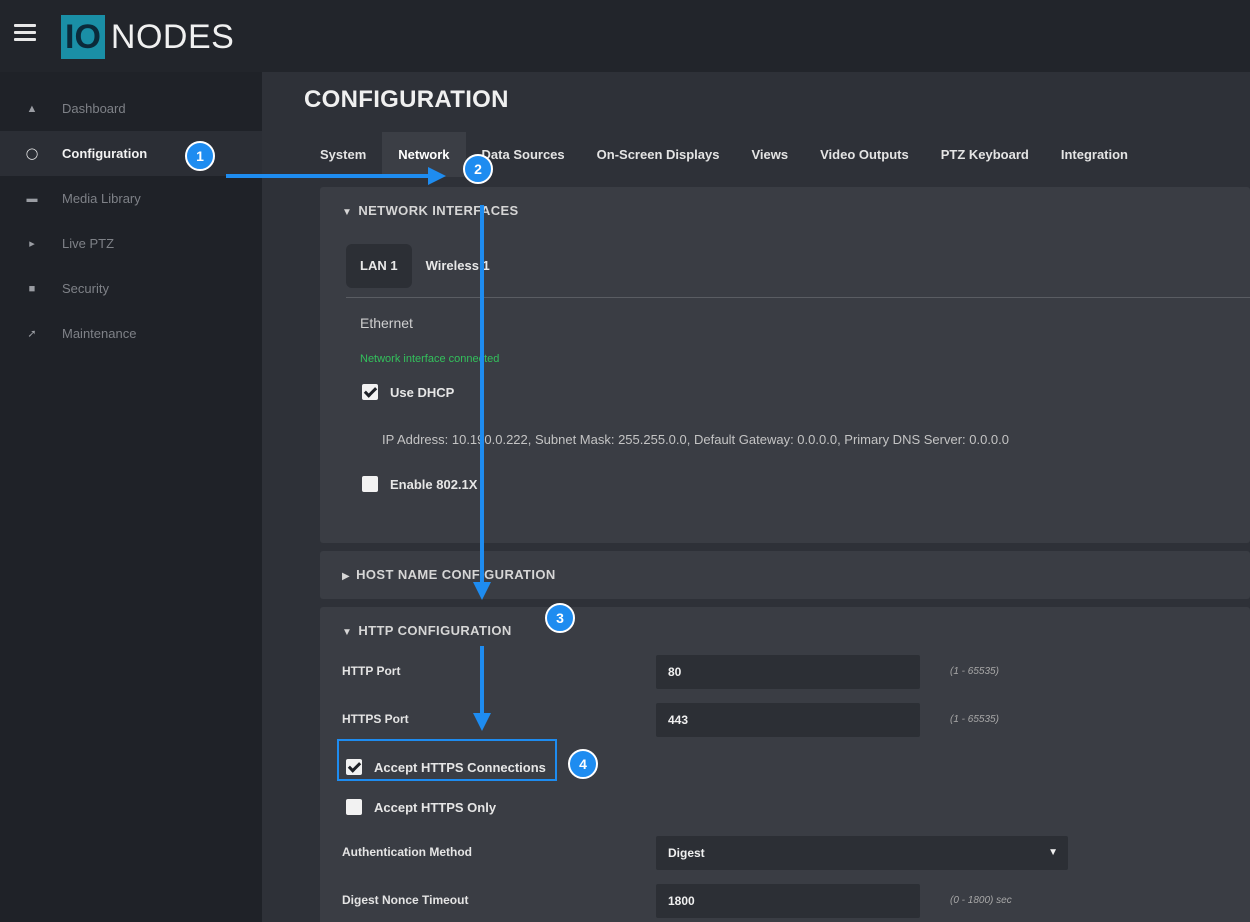 Image resolution: width=1250 pixels, height=922 pixels. What do you see at coordinates (864, 154) in the screenshot?
I see `tab-video-outputs: Video Outputs` at bounding box center [864, 154].